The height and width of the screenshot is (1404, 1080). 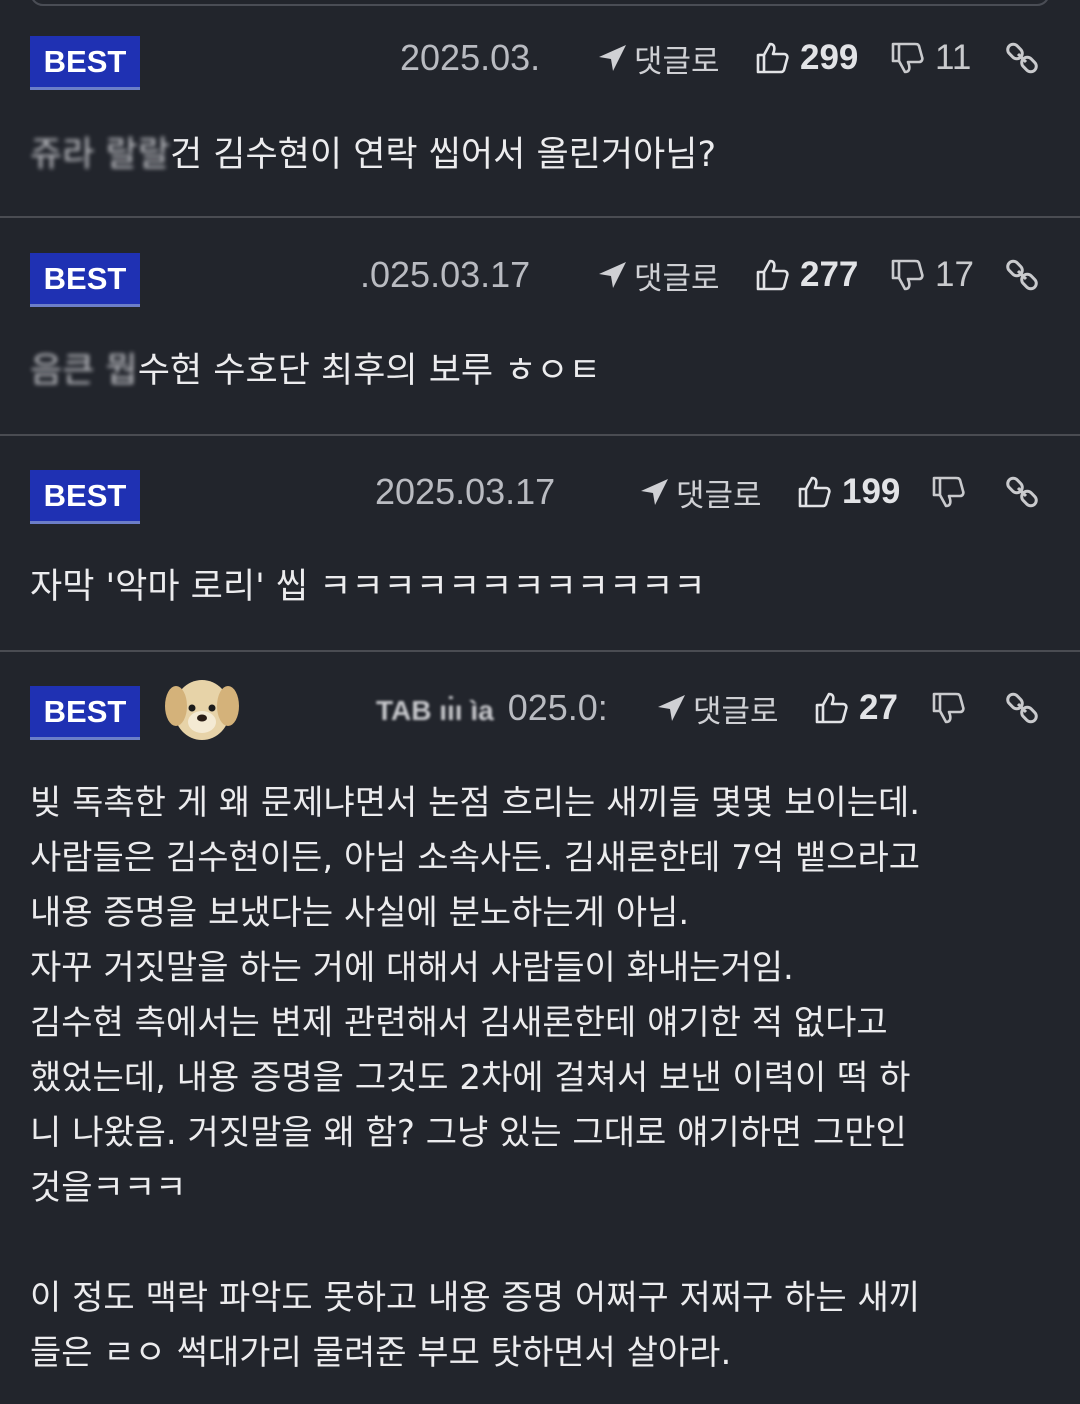 I want to click on like-count: 27, so click(x=878, y=707).